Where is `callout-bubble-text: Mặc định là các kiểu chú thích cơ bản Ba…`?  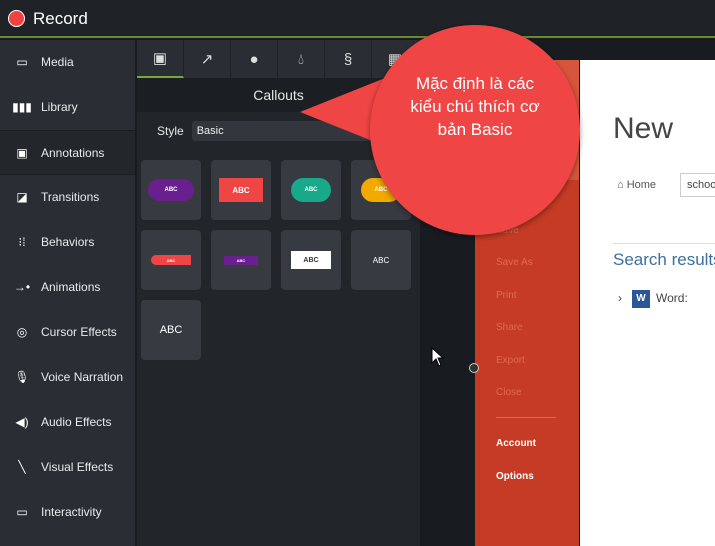
callout-bubble-text: Mặc định là các kiểu chú thích cơ bản Ba… is located at coordinates (475, 106).